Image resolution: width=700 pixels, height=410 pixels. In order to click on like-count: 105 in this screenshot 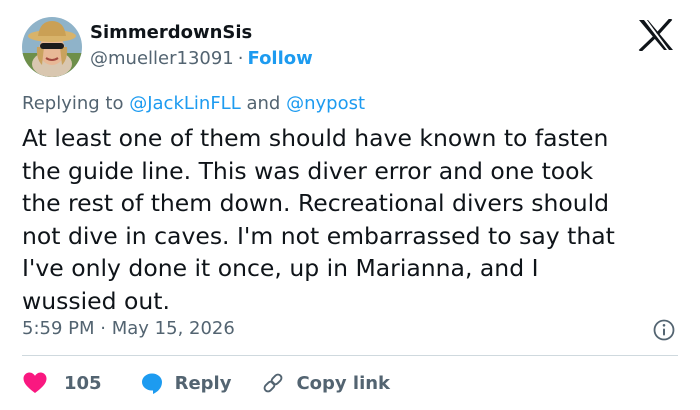, I will do `click(83, 383)`.